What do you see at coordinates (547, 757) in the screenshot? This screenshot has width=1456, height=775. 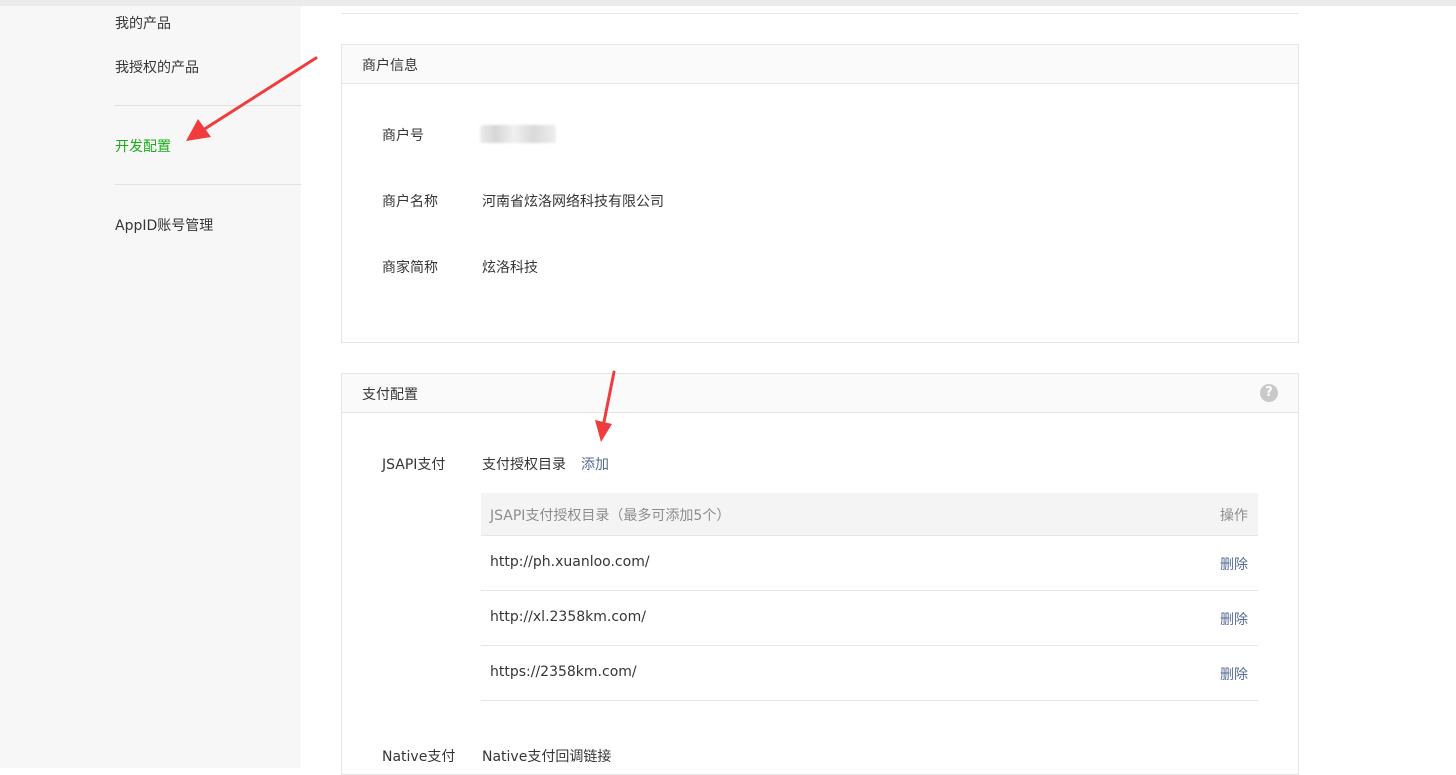 I see `native-callback-label: Native支付回调链接` at bounding box center [547, 757].